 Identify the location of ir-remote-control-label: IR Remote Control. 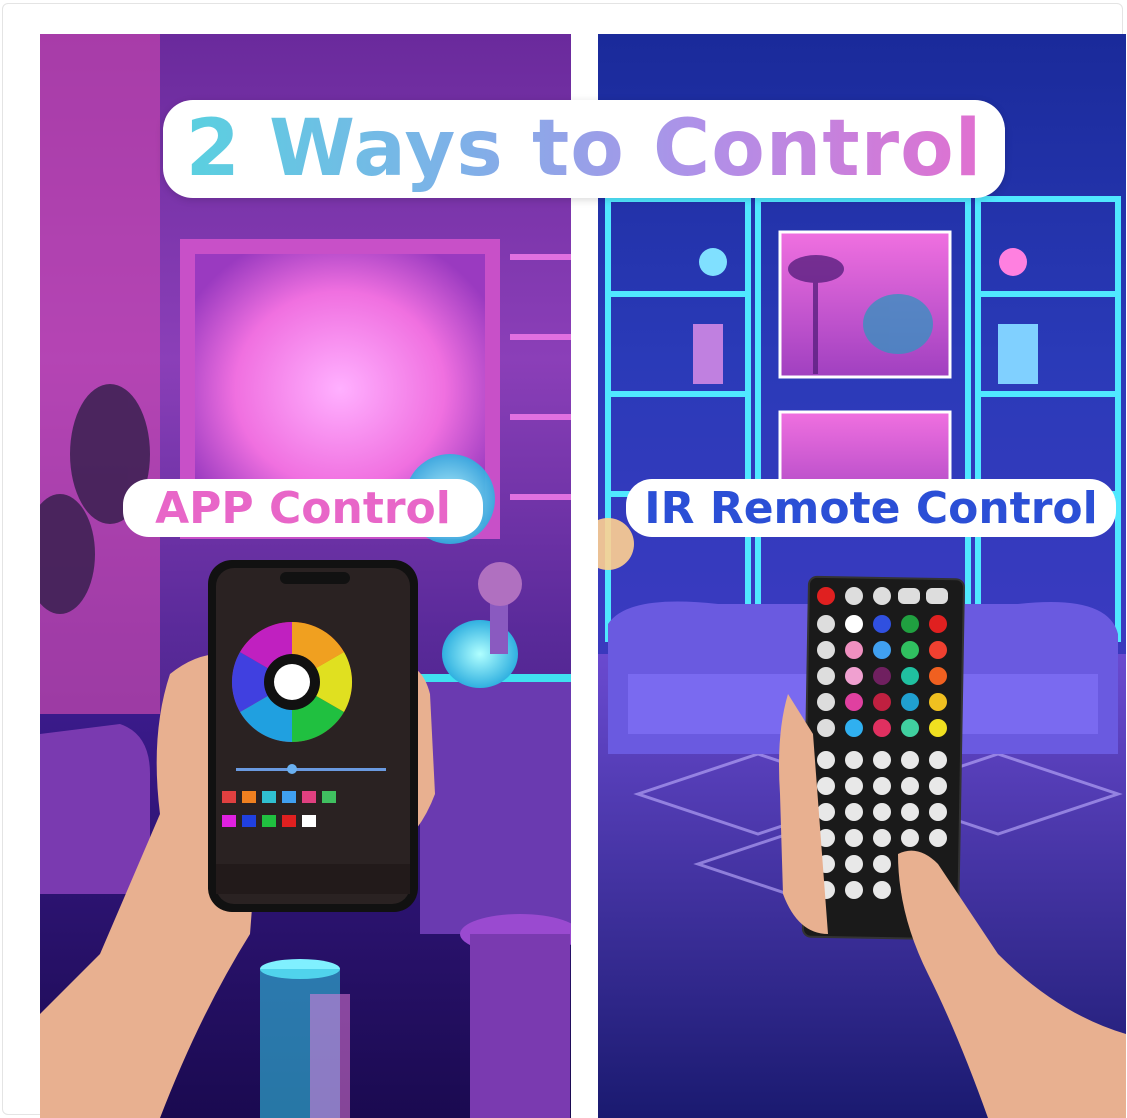
(871, 508).